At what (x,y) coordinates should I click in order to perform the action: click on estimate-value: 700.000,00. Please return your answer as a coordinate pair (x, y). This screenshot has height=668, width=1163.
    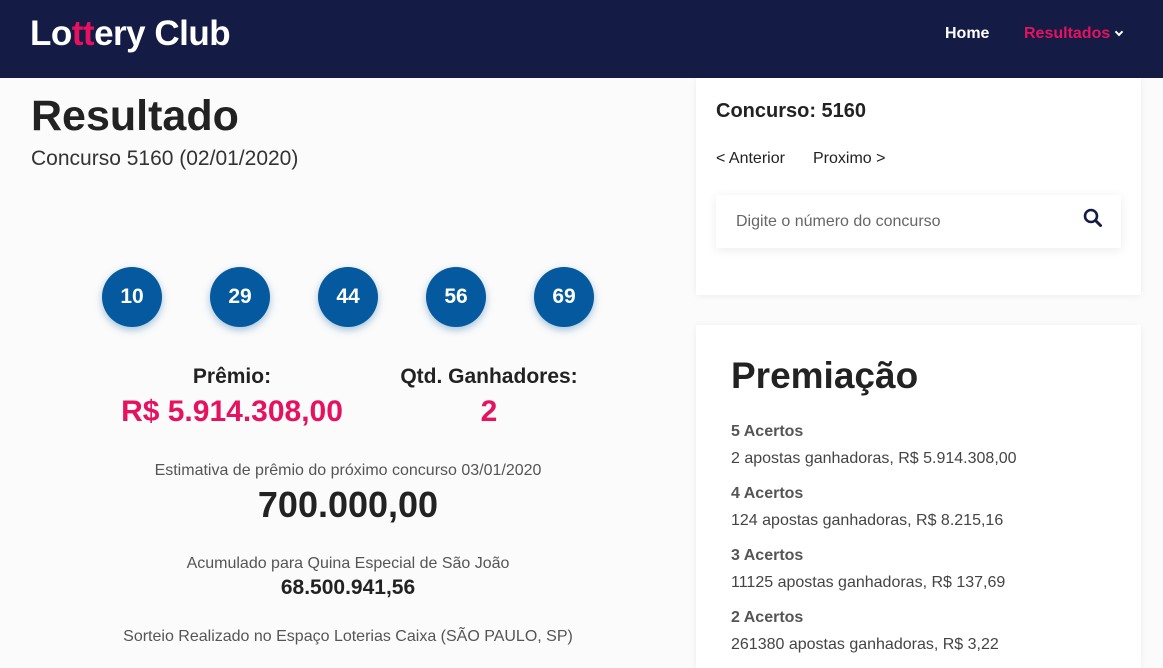
    Looking at the image, I should click on (348, 504).